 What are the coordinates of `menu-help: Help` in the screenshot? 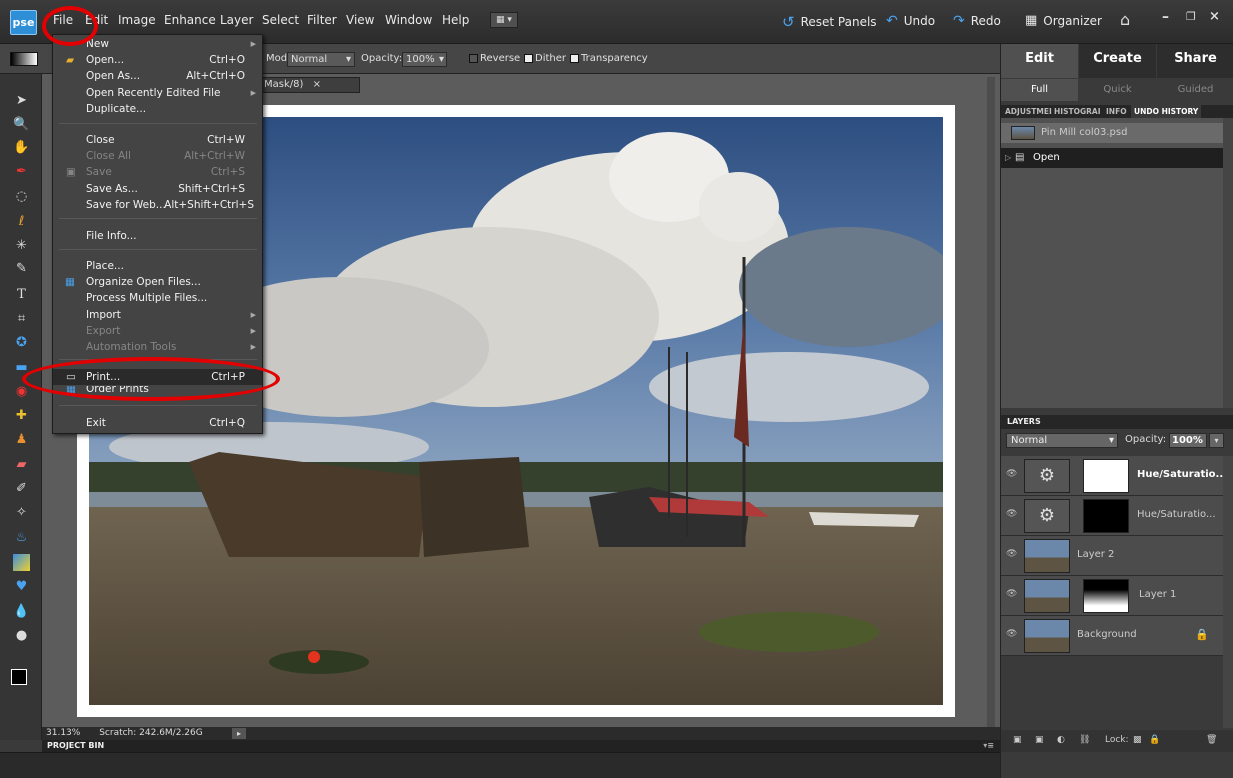 It's located at (455, 20).